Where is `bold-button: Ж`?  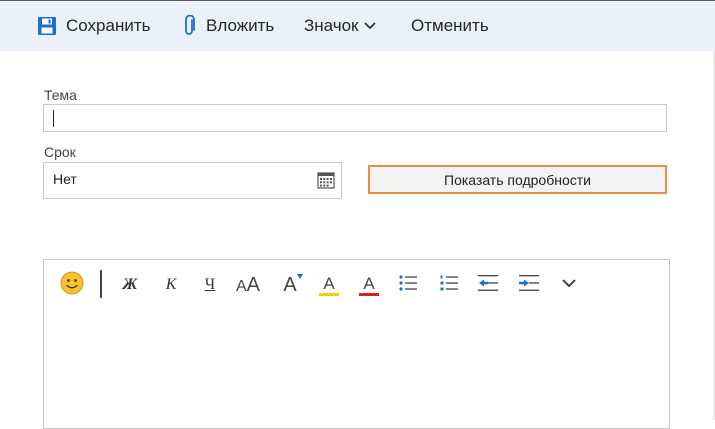 bold-button: Ж is located at coordinates (130, 285).